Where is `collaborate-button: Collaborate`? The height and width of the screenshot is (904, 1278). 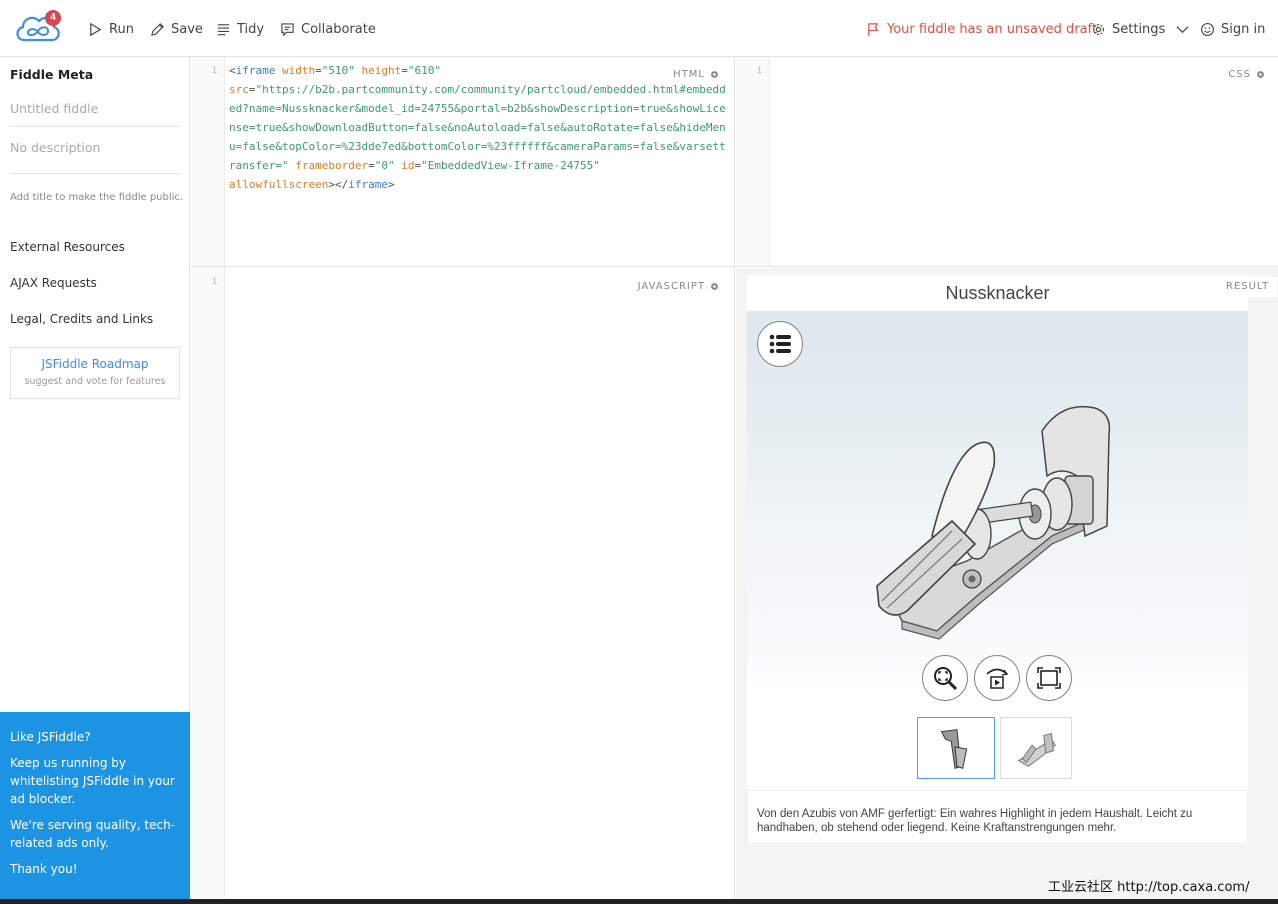 collaborate-button: Collaborate is located at coordinates (328, 29).